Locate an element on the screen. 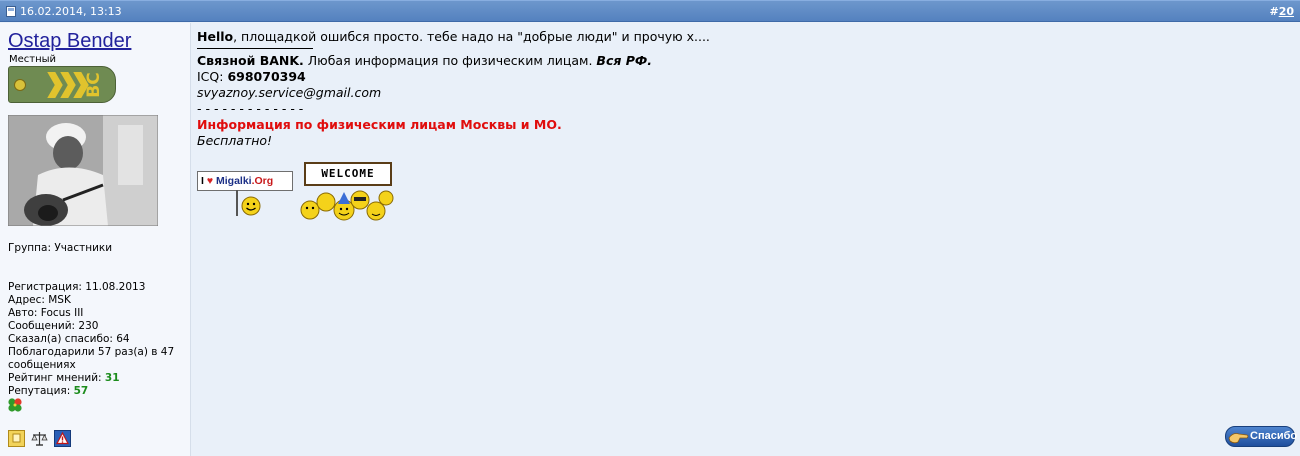 Image resolution: width=1300 pixels, height=456 pixels. user-title: Местный is located at coordinates (33, 59).